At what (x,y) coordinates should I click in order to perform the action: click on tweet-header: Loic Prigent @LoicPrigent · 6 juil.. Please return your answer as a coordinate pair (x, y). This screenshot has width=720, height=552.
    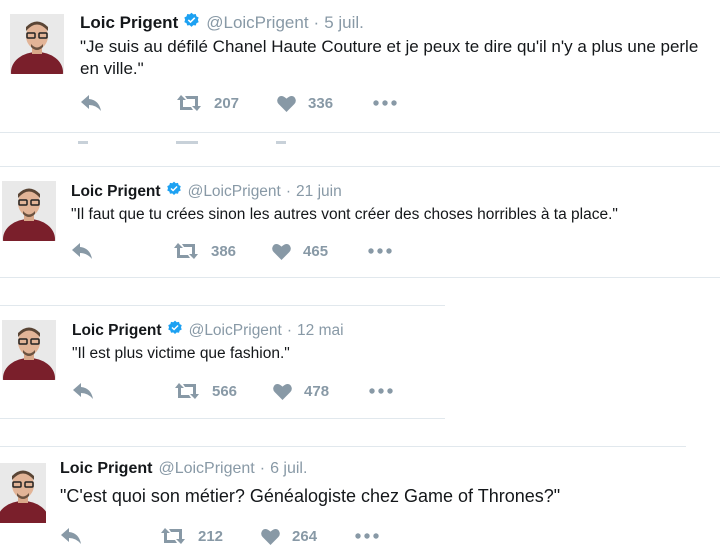
    Looking at the image, I should click on (183, 469).